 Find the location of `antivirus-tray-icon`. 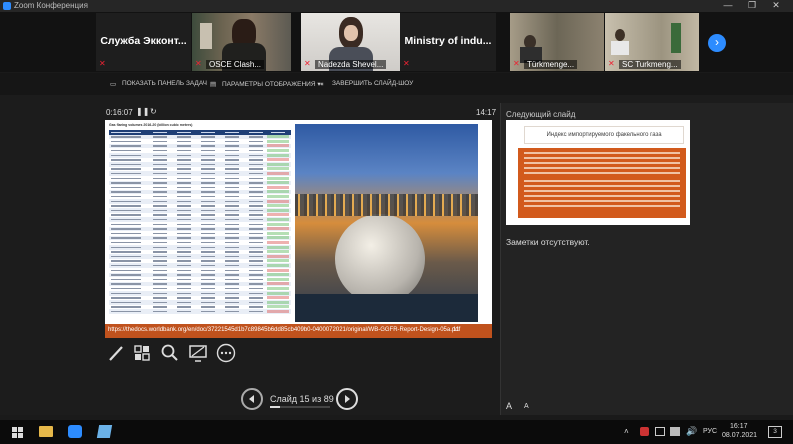

antivirus-tray-icon is located at coordinates (644, 431).